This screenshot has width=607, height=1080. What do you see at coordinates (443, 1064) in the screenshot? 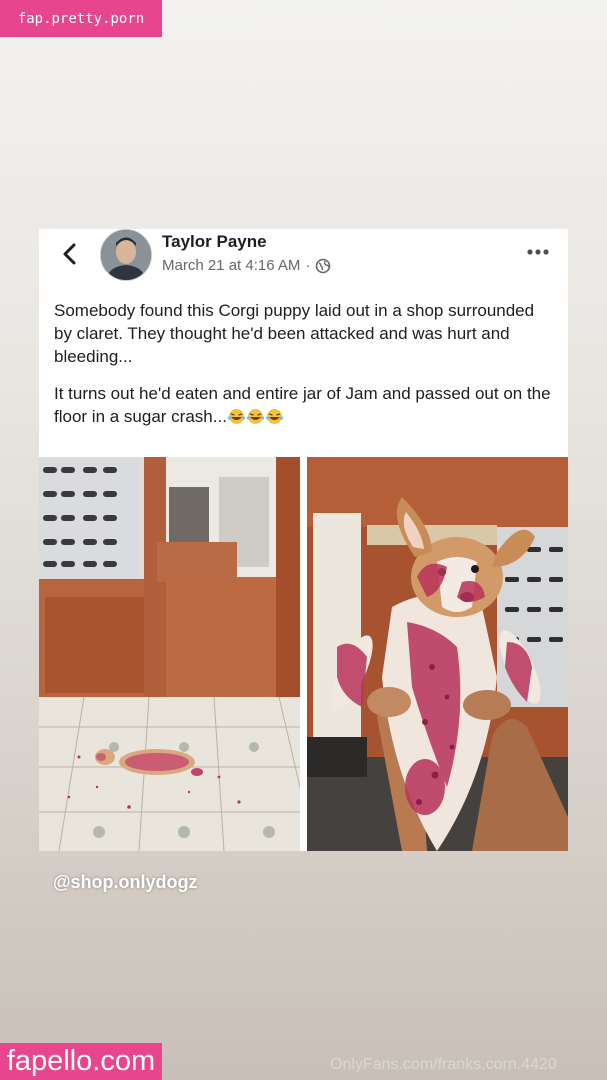
I see `watermark-faint: OnlyFans.com/franks.corn.4420` at bounding box center [443, 1064].